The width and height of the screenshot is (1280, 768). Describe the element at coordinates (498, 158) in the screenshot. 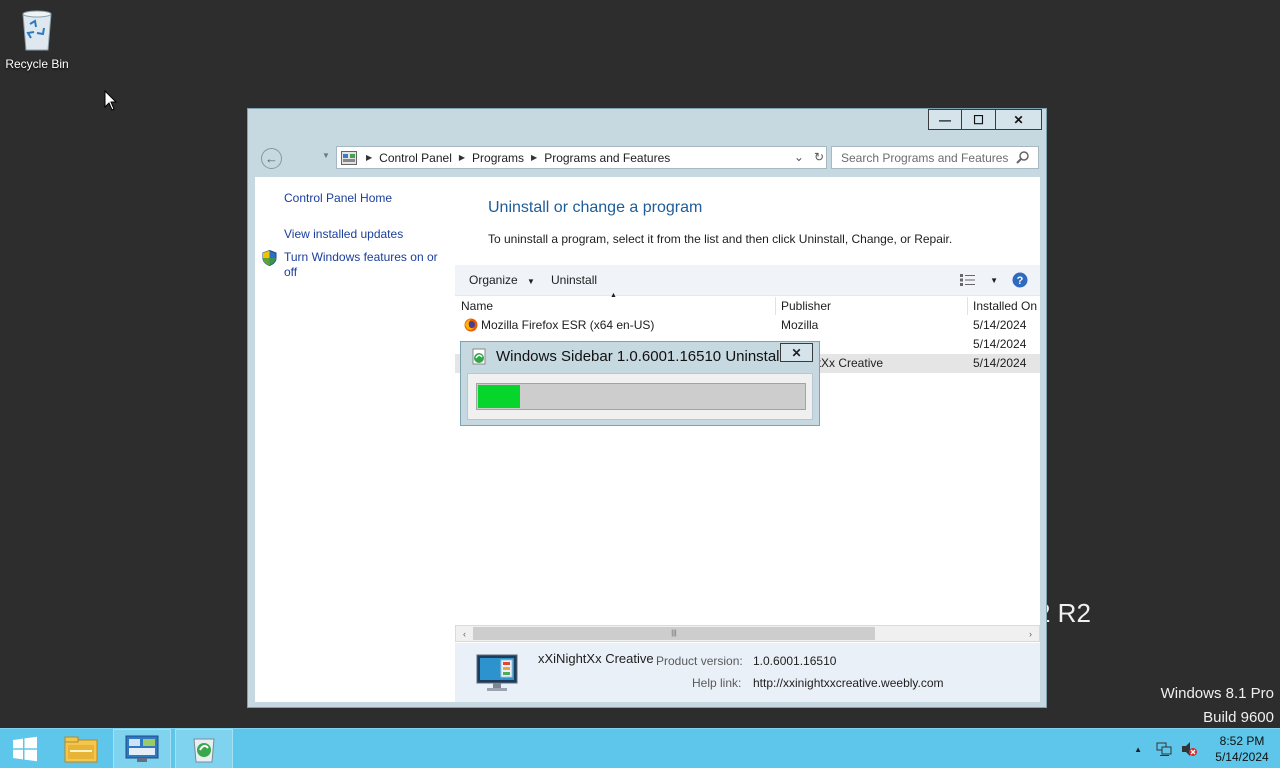

I see `breadcrumb-programs: Programs` at that location.